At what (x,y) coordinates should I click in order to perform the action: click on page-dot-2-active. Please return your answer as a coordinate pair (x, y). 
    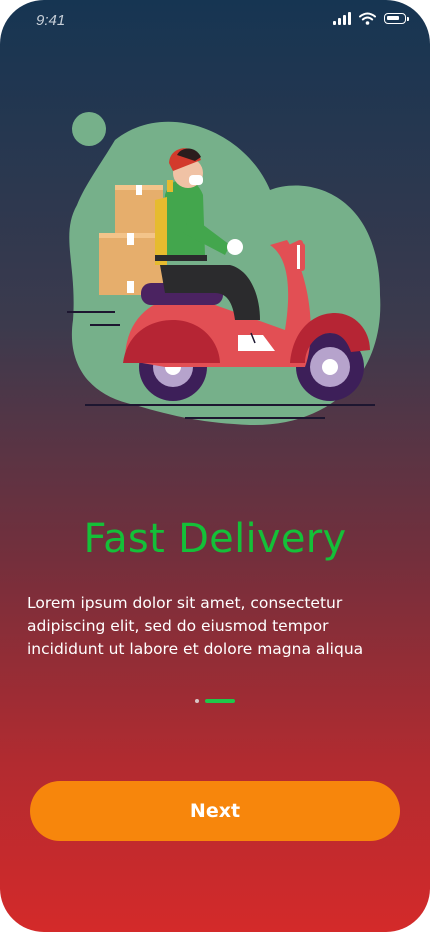
    Looking at the image, I should click on (220, 701).